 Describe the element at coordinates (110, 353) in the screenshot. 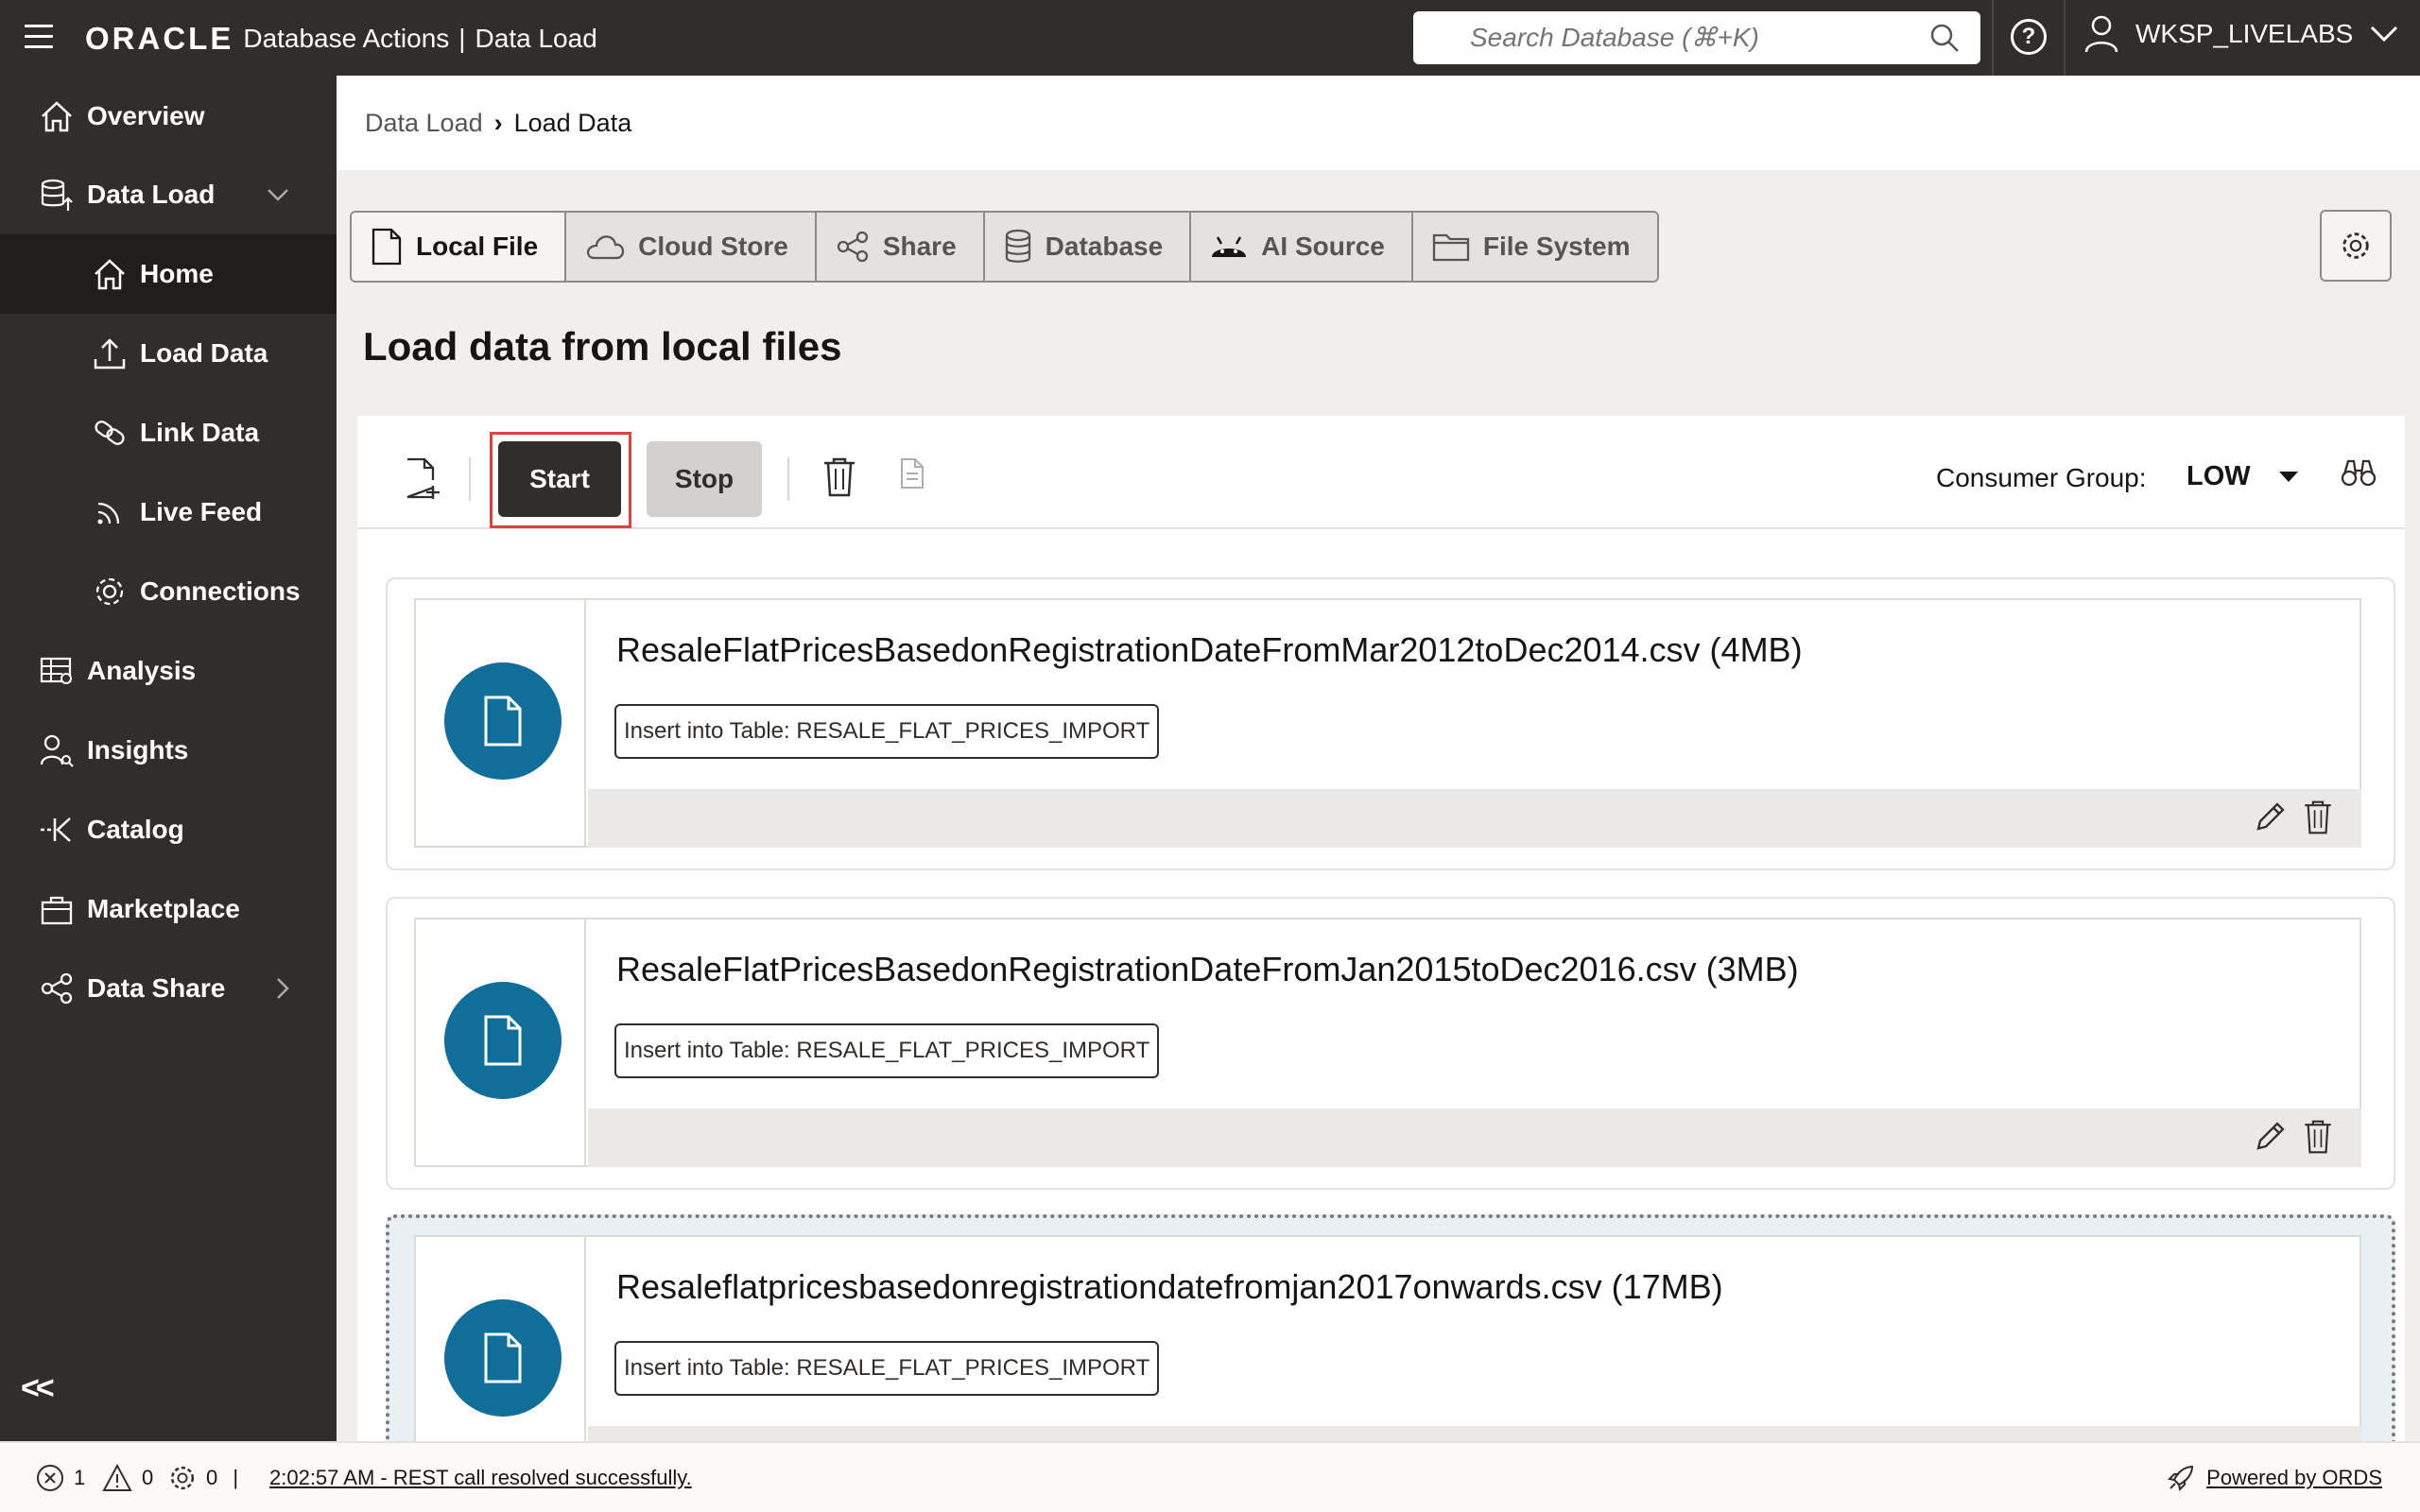

I see `upload-icon` at that location.